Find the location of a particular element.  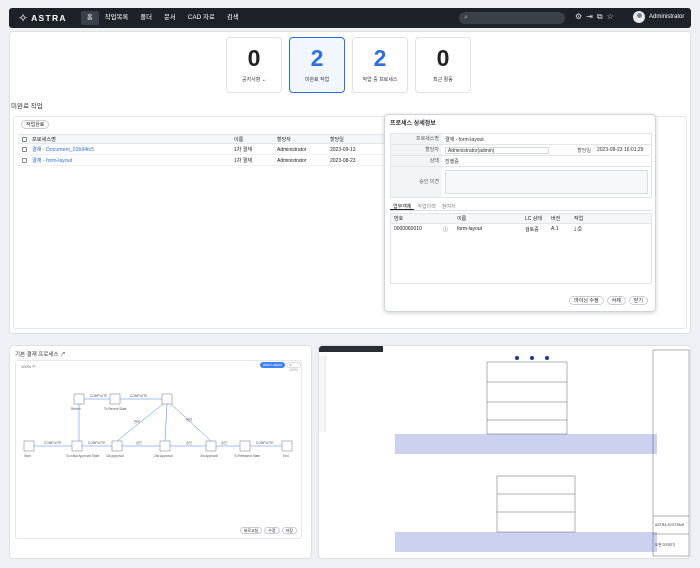

stat-value: 2 is located at coordinates (380, 58).